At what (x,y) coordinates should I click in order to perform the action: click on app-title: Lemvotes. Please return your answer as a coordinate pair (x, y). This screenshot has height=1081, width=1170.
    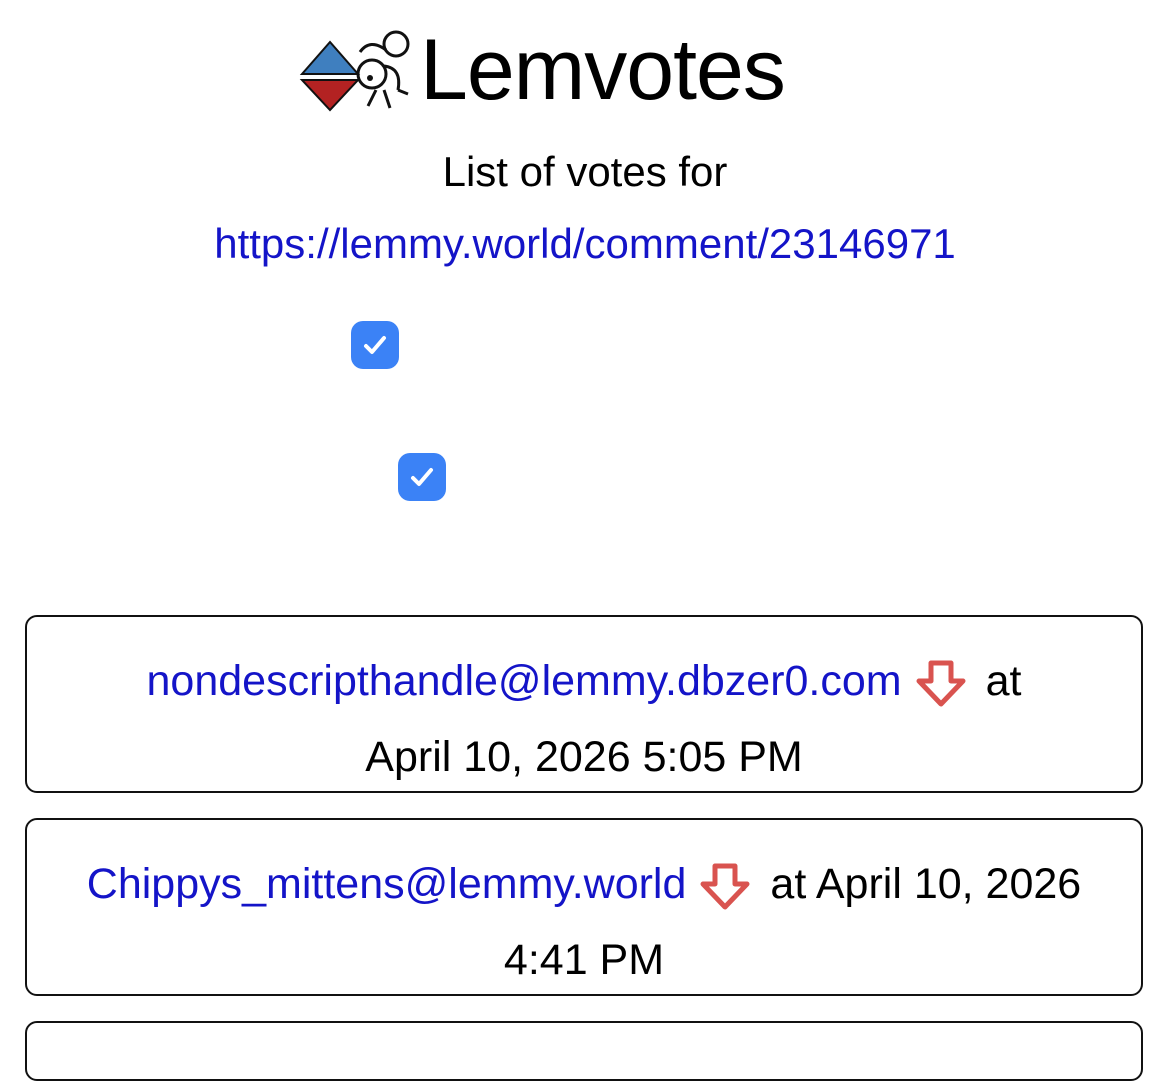
    Looking at the image, I should click on (603, 70).